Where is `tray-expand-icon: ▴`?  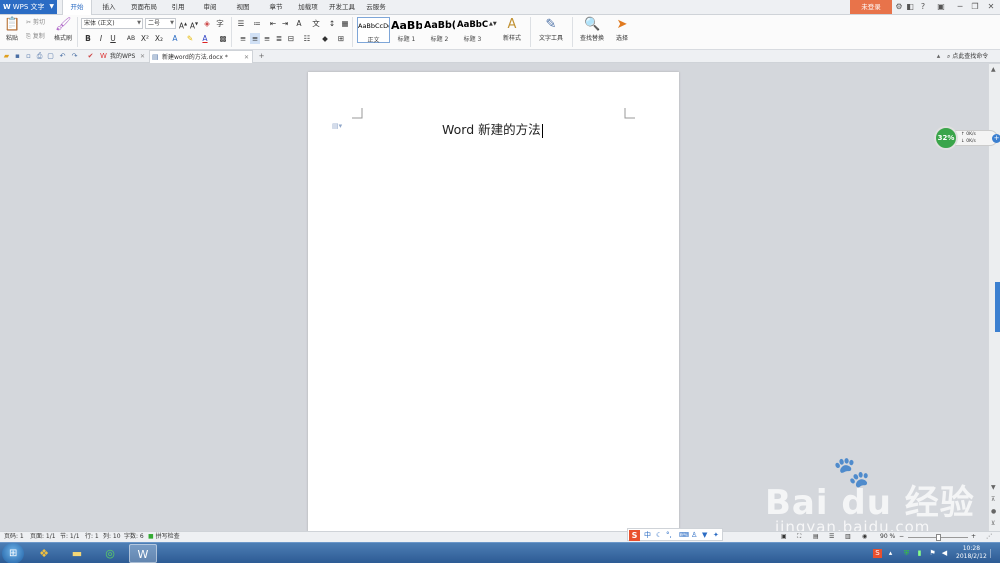
tray-expand-icon: ▴ is located at coordinates (890, 553).